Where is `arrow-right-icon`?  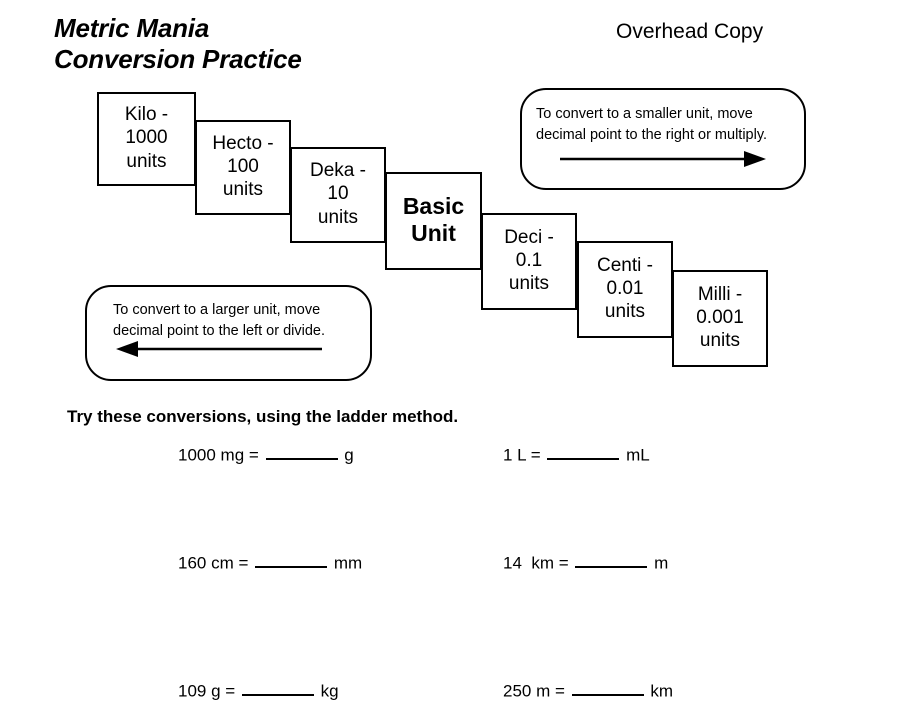
arrow-right-icon is located at coordinates (663, 159).